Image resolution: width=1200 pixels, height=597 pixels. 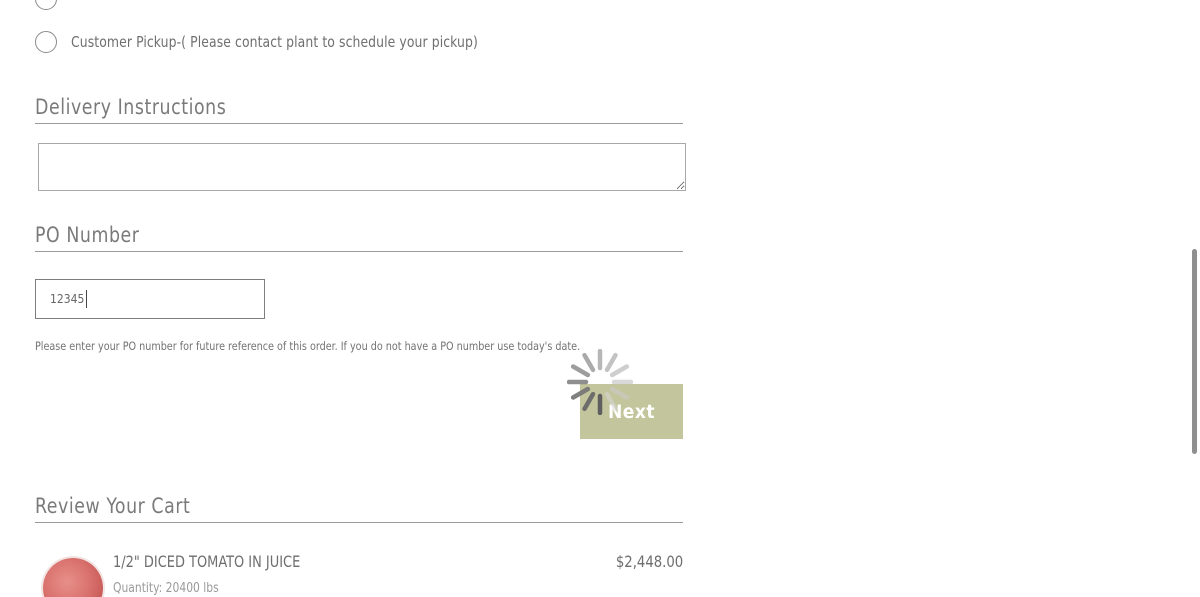 I want to click on review-cart-heading: Review Your Cart, so click(x=359, y=508).